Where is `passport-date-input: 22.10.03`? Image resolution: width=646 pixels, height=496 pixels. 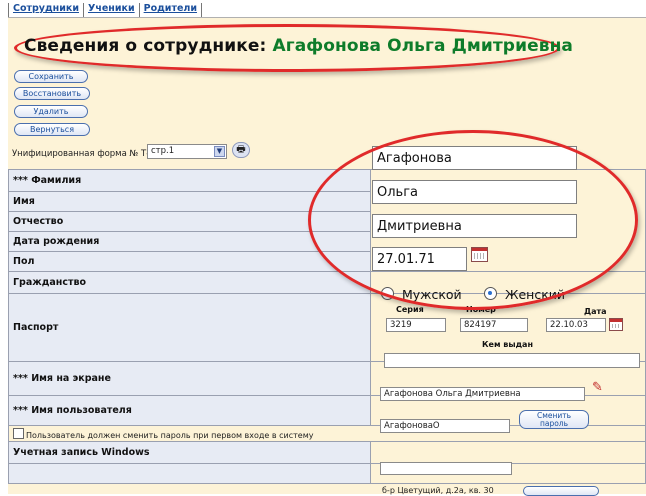
passport-date-input: 22.10.03 is located at coordinates (576, 325).